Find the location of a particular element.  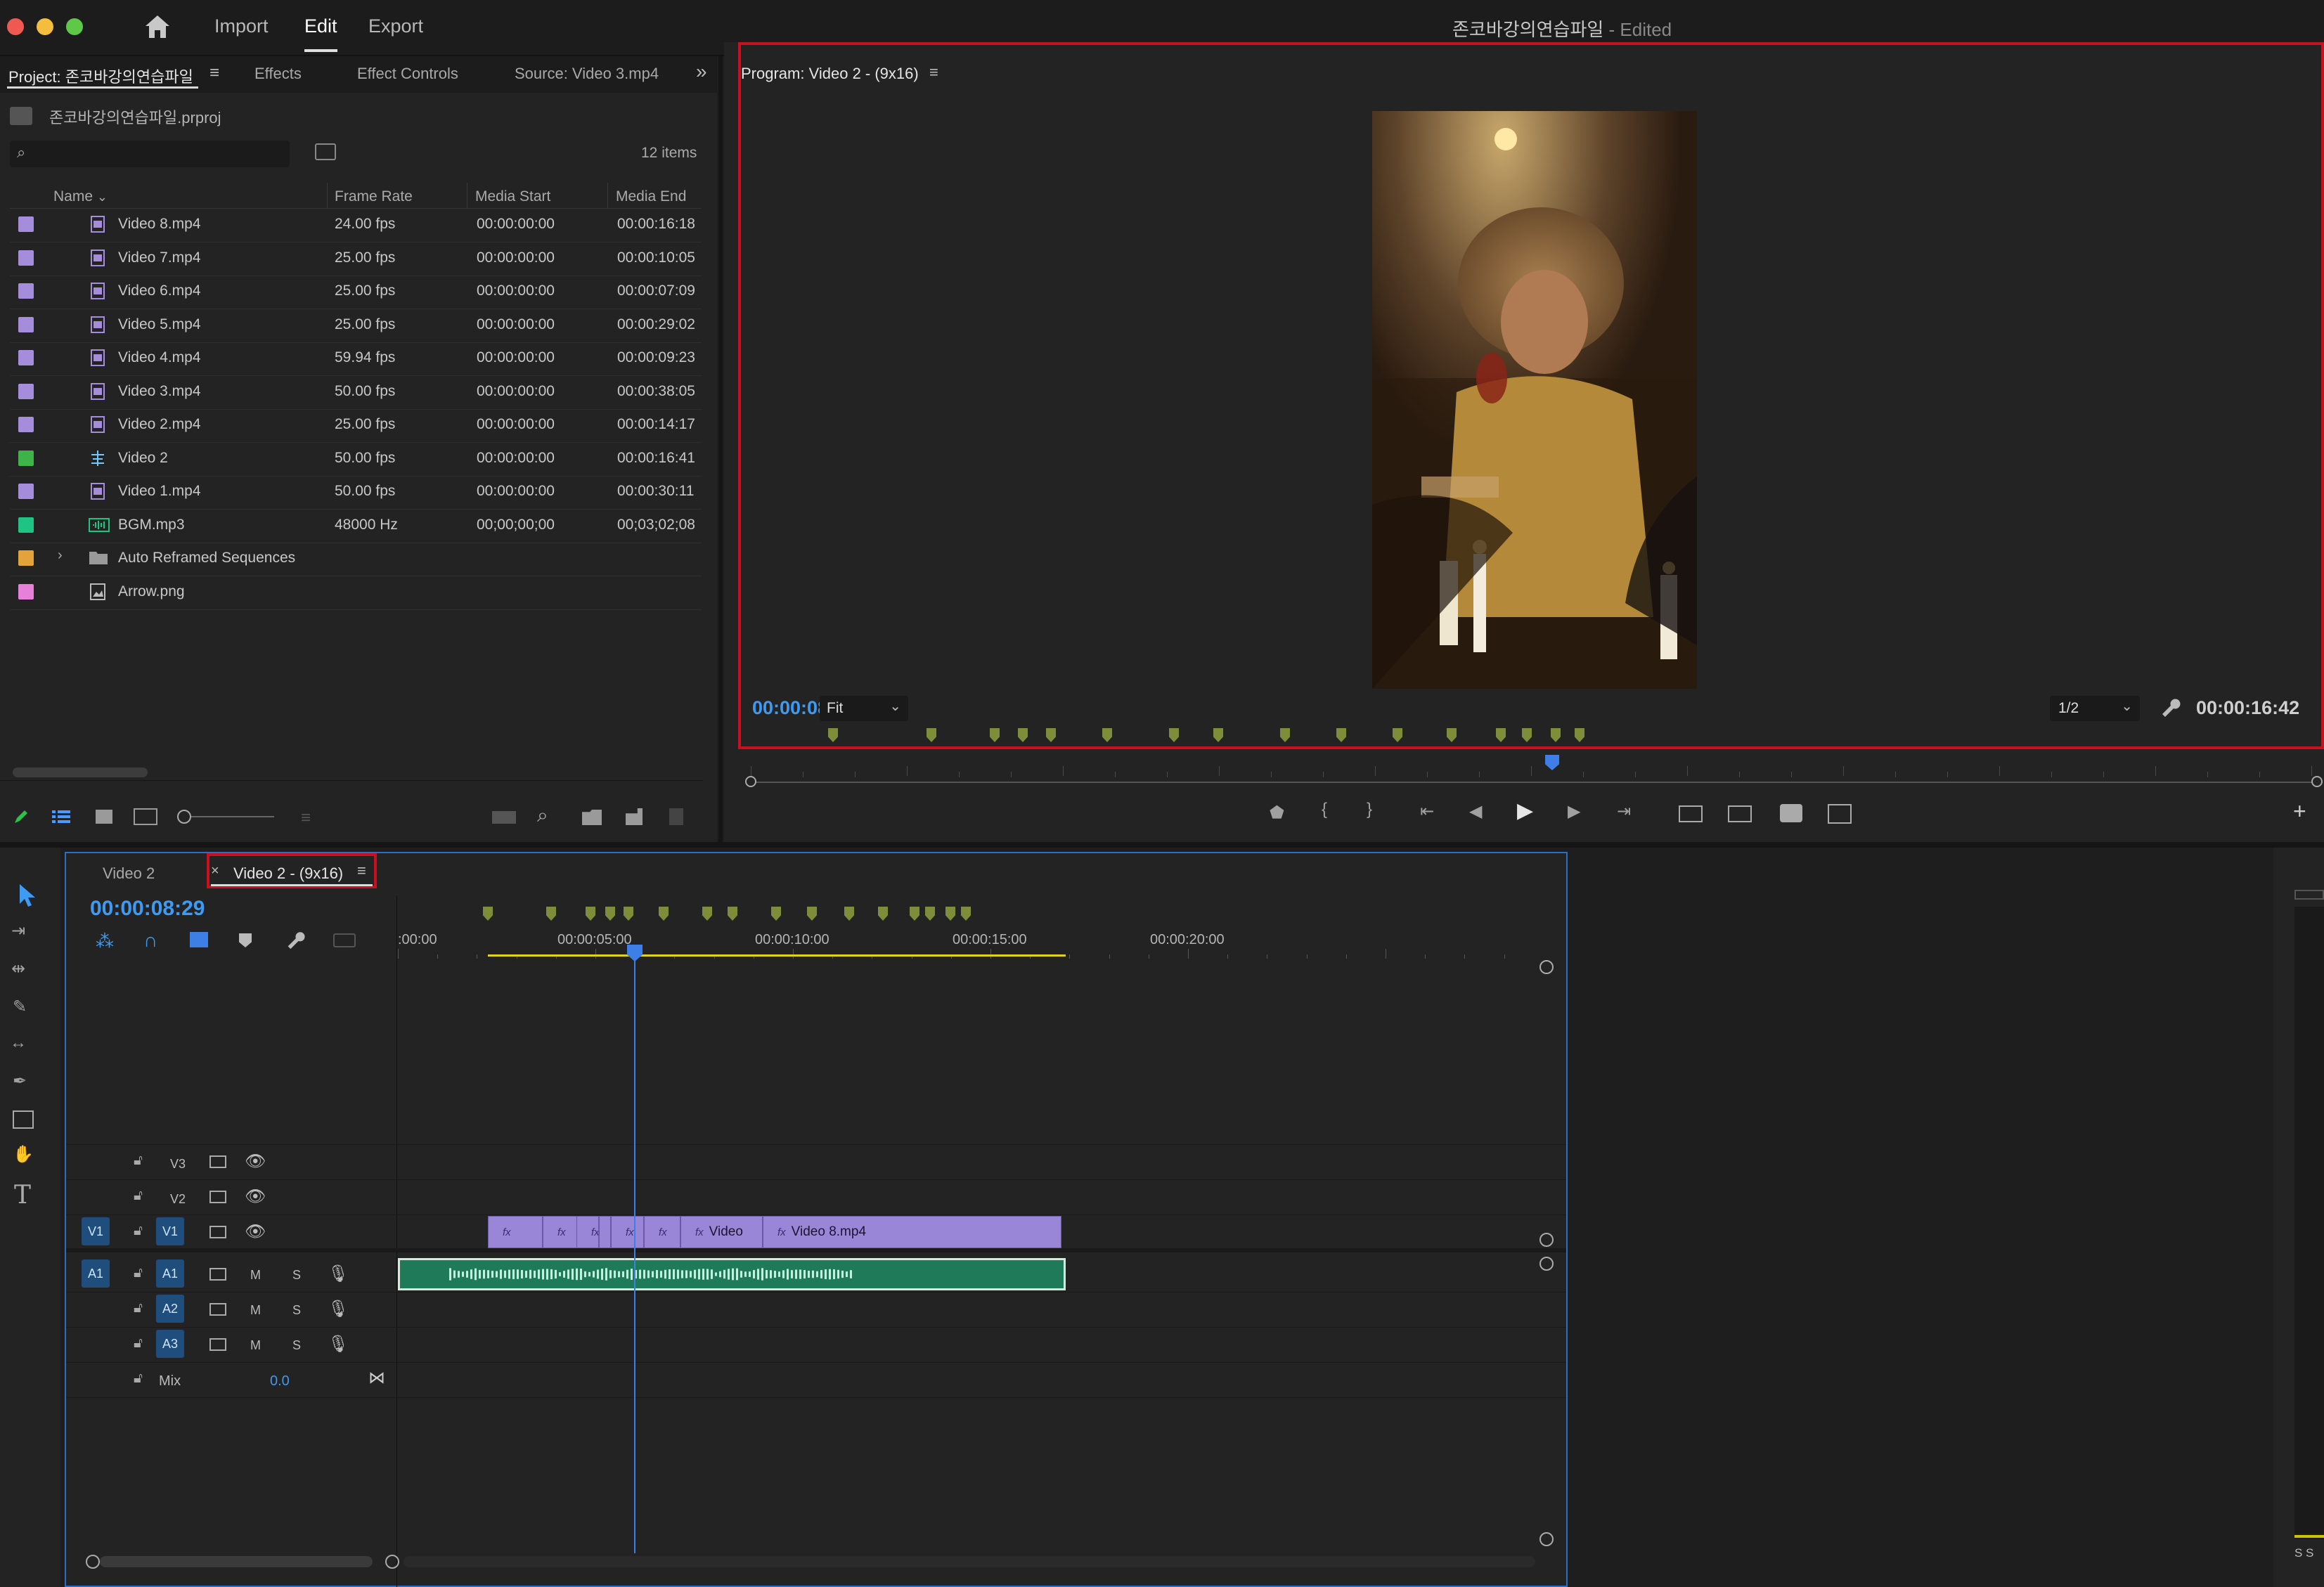

lift-icon is located at coordinates (1691, 814).